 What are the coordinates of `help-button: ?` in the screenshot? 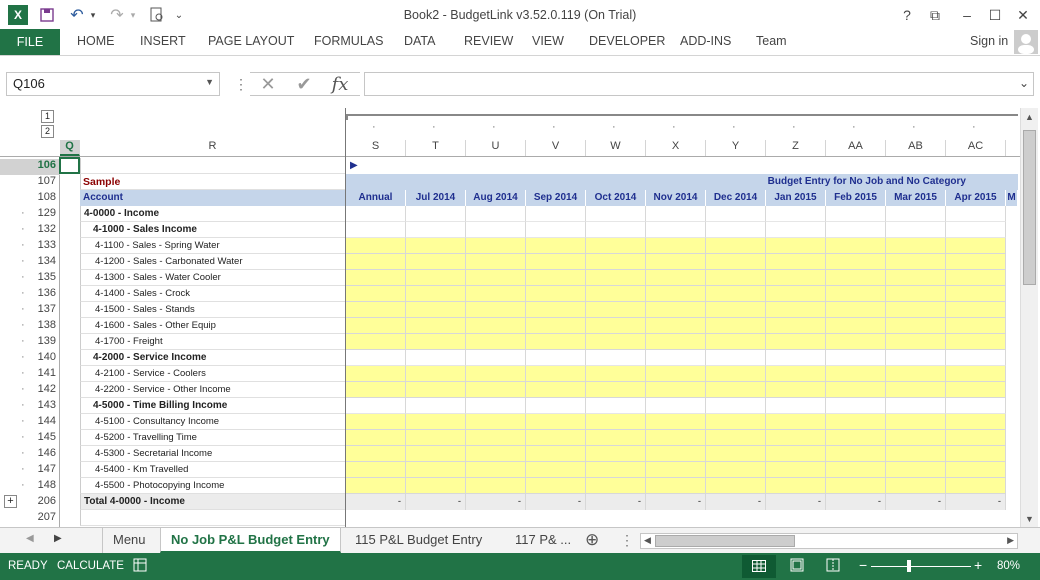 It's located at (907, 15).